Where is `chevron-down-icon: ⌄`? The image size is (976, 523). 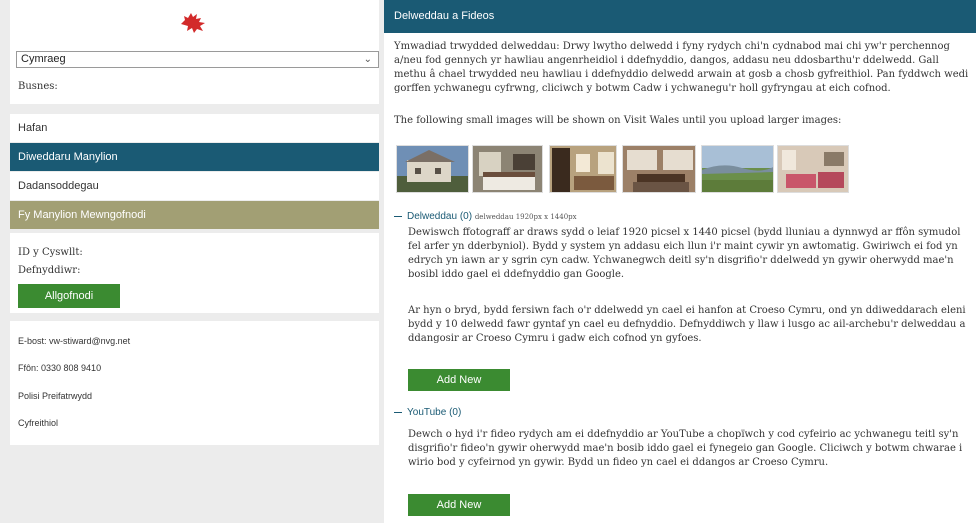 chevron-down-icon: ⌄ is located at coordinates (367, 59).